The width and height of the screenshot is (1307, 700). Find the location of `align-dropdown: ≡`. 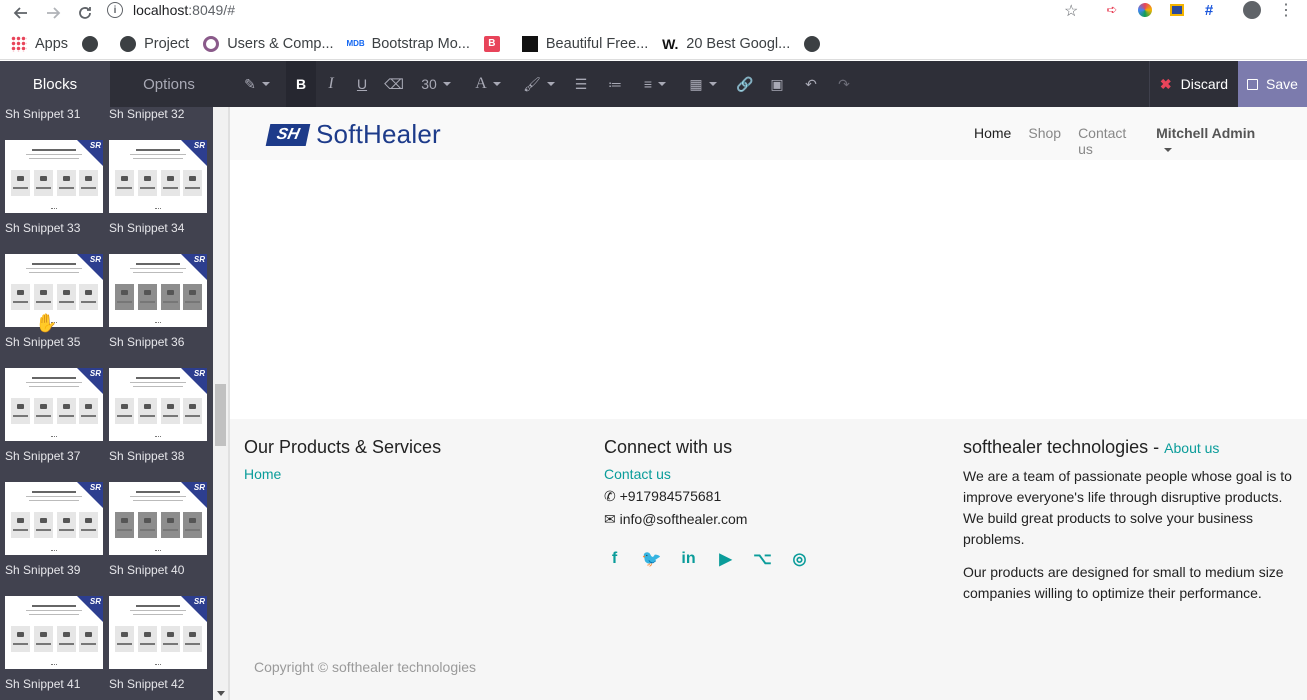

align-dropdown: ≡ is located at coordinates (655, 84).